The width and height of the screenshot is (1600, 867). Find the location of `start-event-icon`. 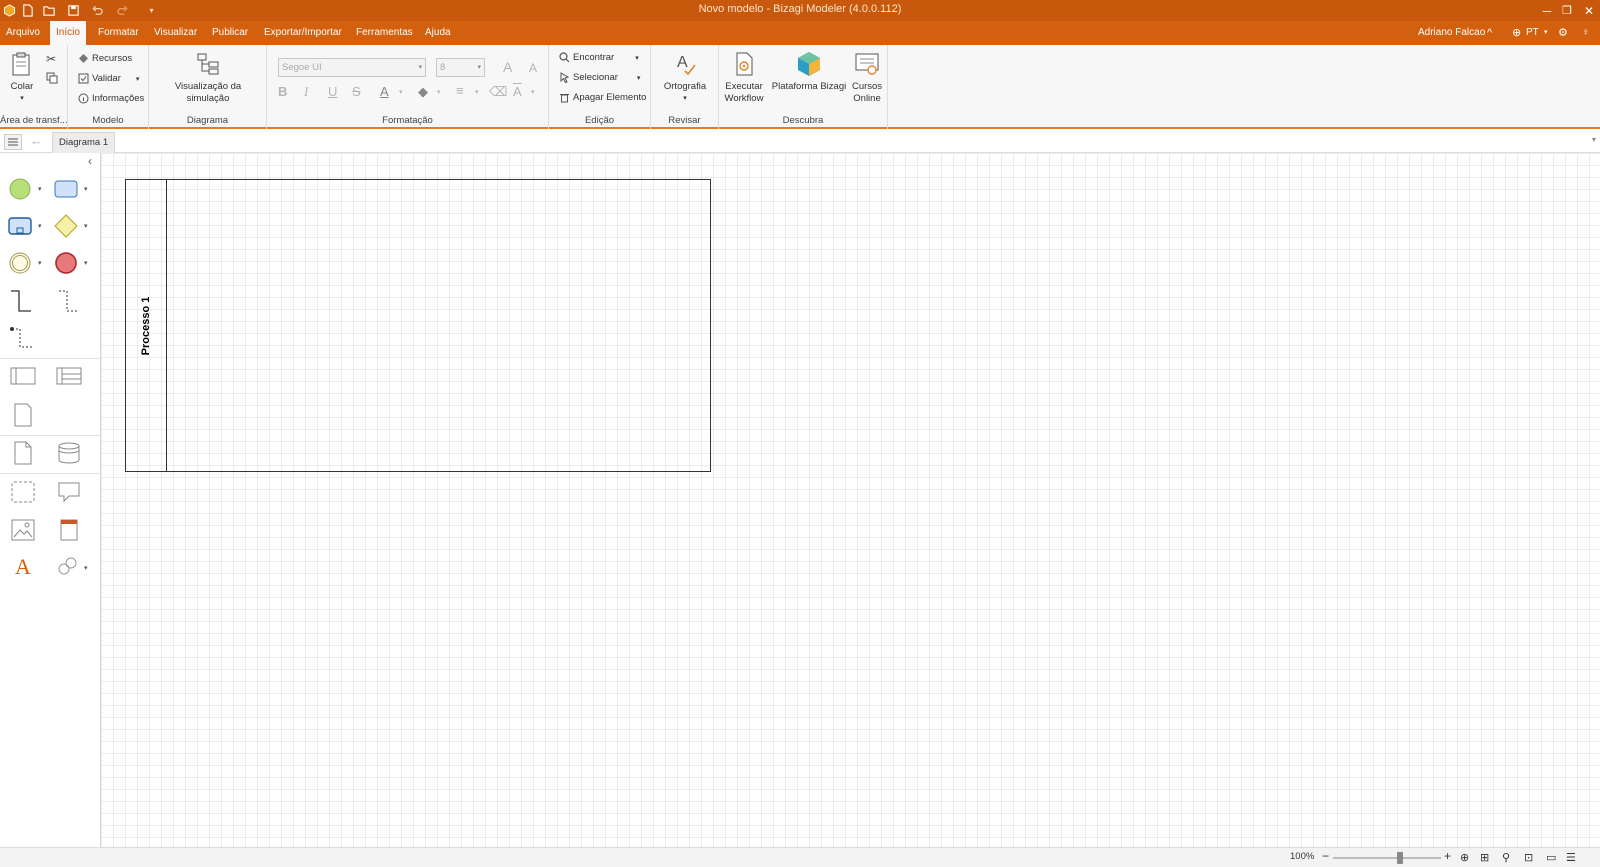

start-event-icon is located at coordinates (20, 189).